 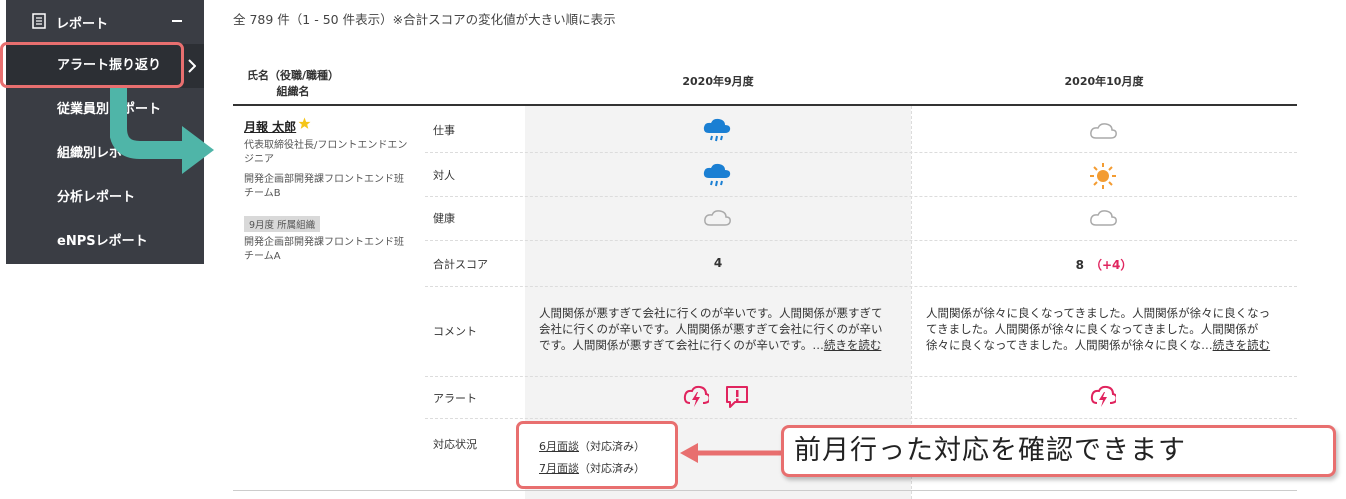 I want to click on row-label-relations: 対人, so click(x=444, y=175).